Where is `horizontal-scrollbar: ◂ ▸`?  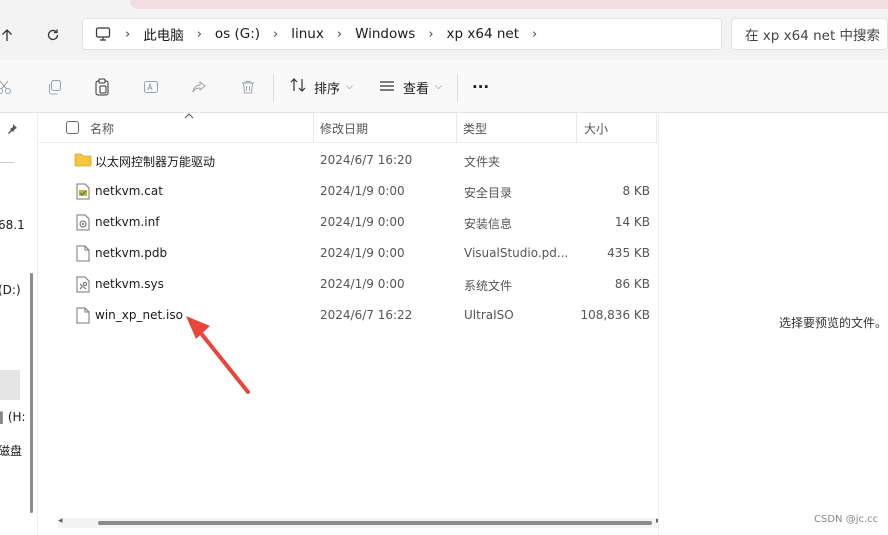
horizontal-scrollbar: ◂ ▸ is located at coordinates (359, 522).